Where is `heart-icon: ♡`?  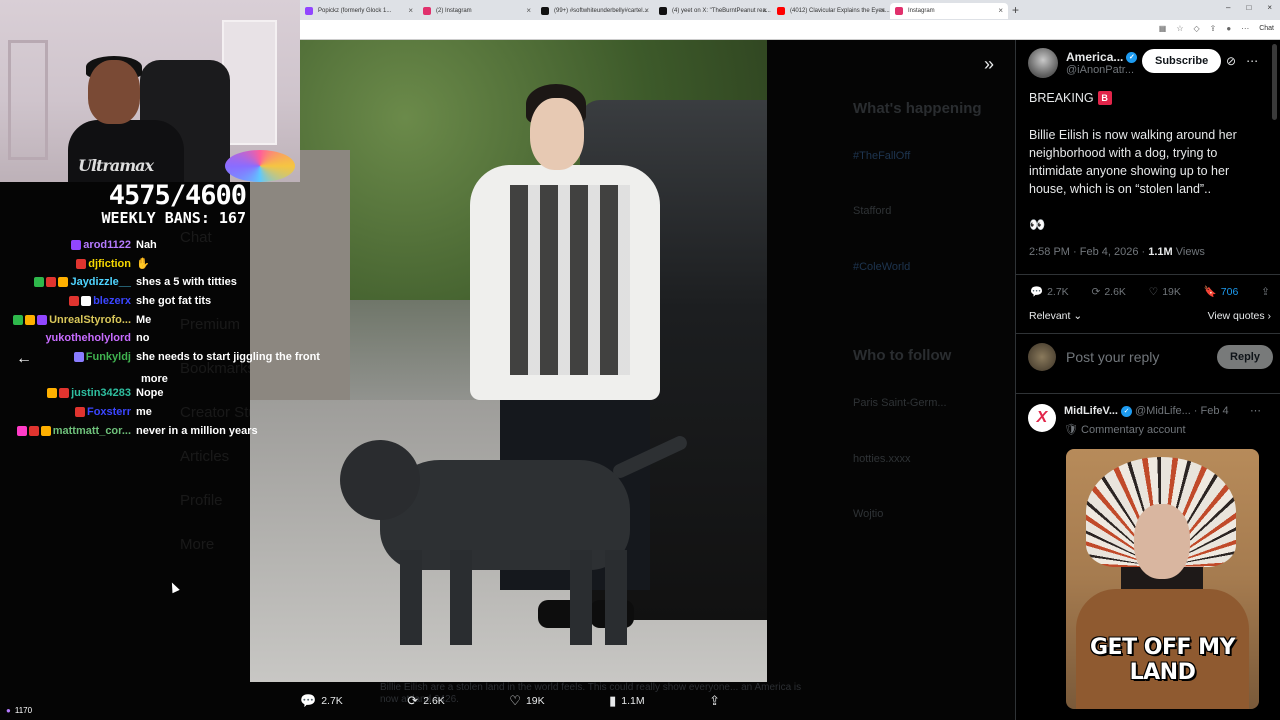
heart-icon: ♡ is located at coordinates (1153, 291).